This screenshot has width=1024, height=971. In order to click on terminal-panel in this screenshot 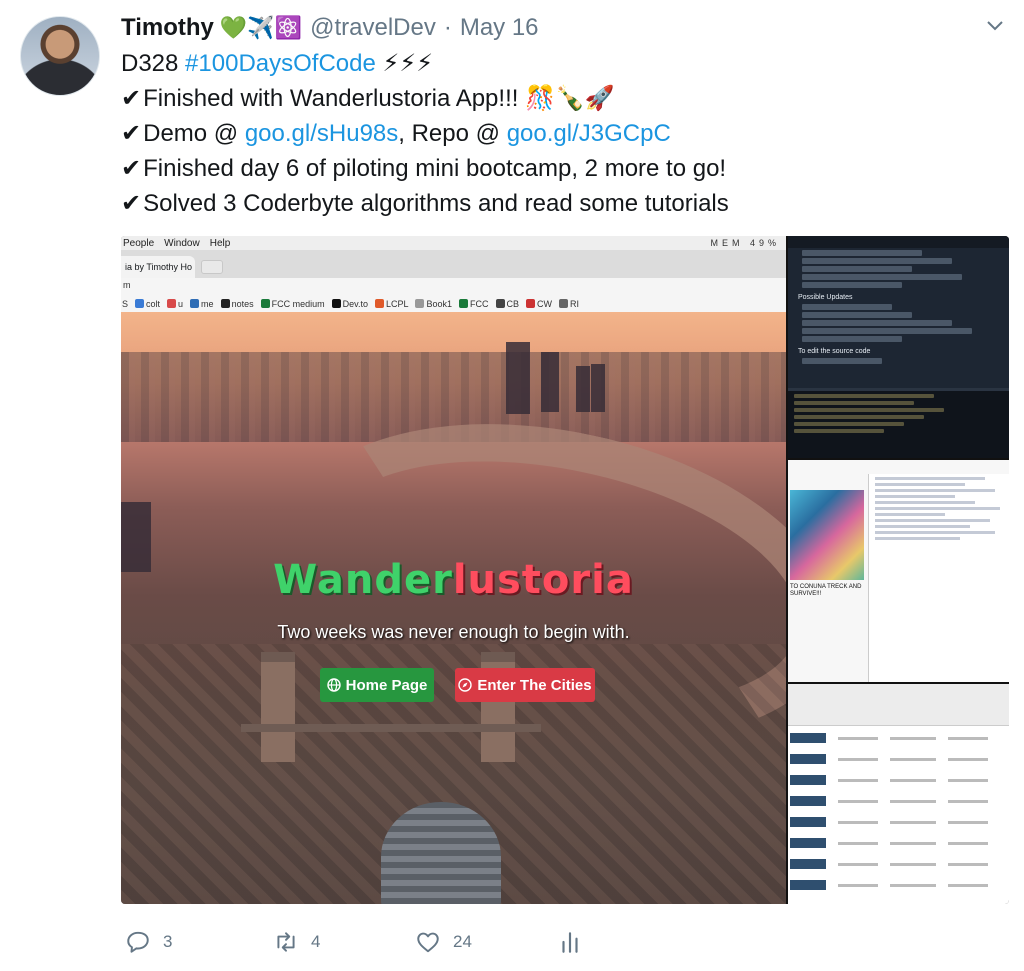, I will do `click(898, 423)`.